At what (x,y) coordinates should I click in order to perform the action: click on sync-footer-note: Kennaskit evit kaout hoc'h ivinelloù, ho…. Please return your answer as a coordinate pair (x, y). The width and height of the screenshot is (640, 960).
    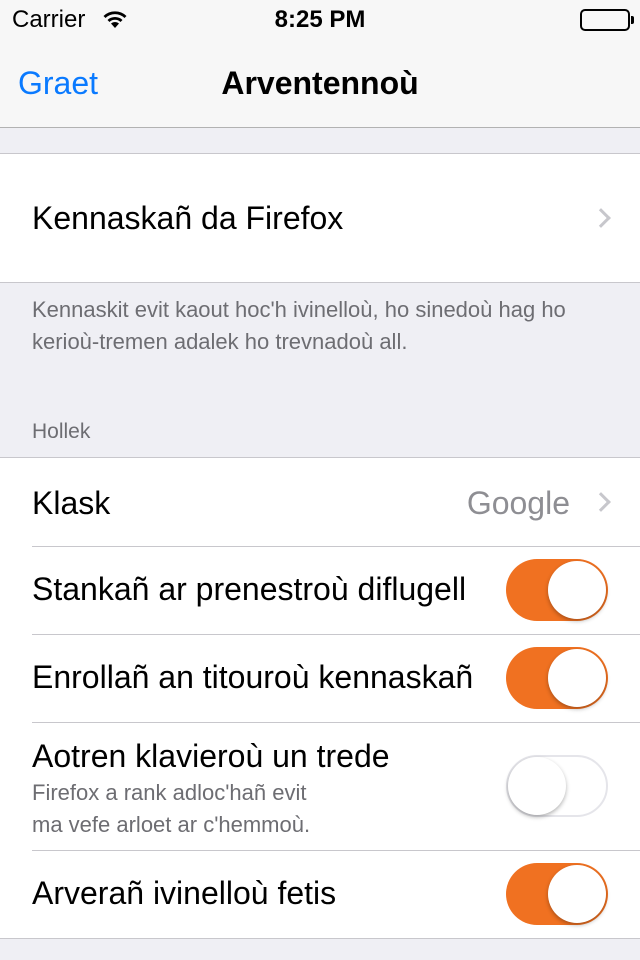
    Looking at the image, I should click on (299, 325).